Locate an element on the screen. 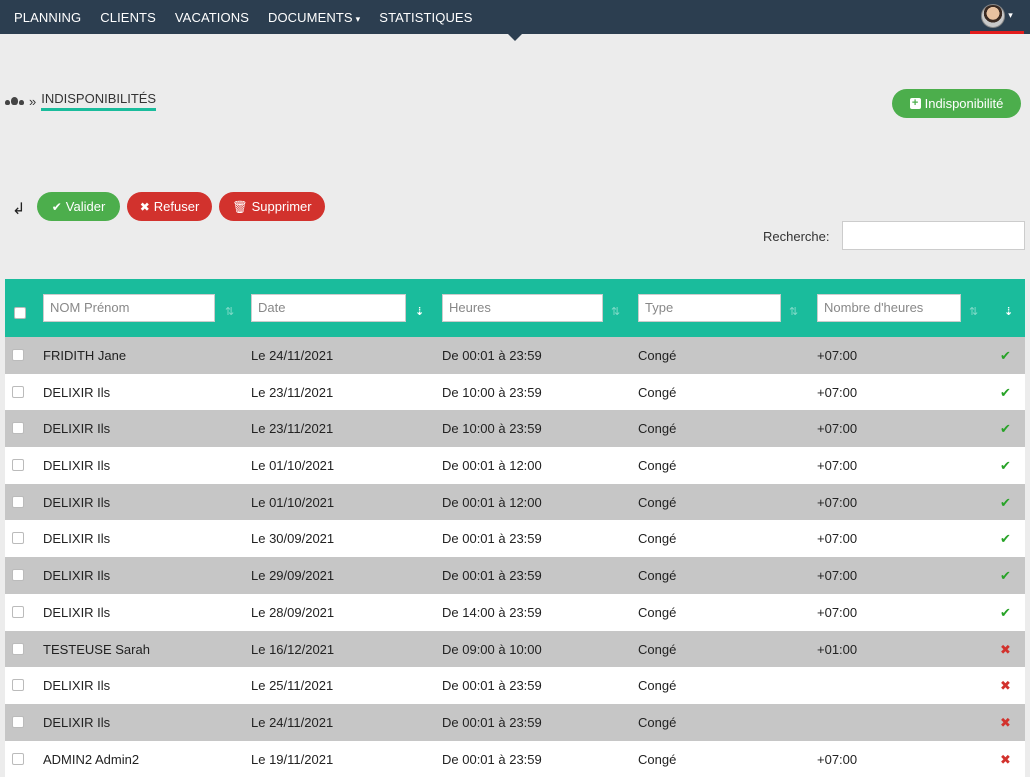 This screenshot has width=1030, height=777. nav-documents: DOCUMENTS ▾ is located at coordinates (314, 17).